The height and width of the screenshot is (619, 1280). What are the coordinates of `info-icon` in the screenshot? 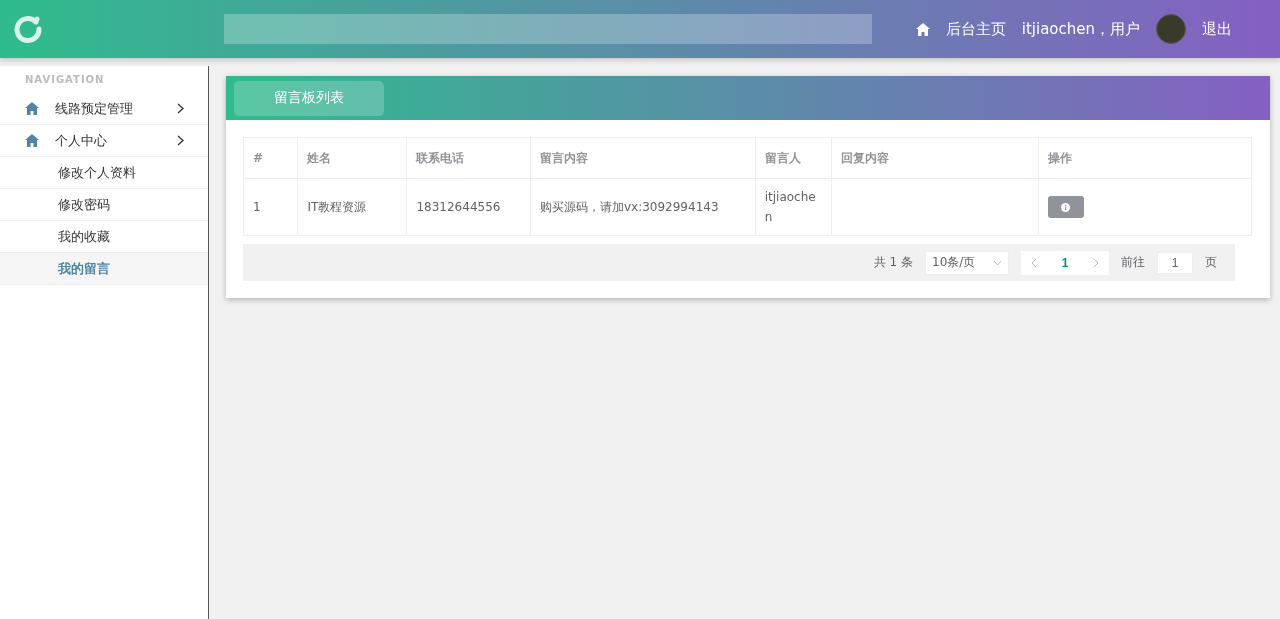 It's located at (1065, 207).